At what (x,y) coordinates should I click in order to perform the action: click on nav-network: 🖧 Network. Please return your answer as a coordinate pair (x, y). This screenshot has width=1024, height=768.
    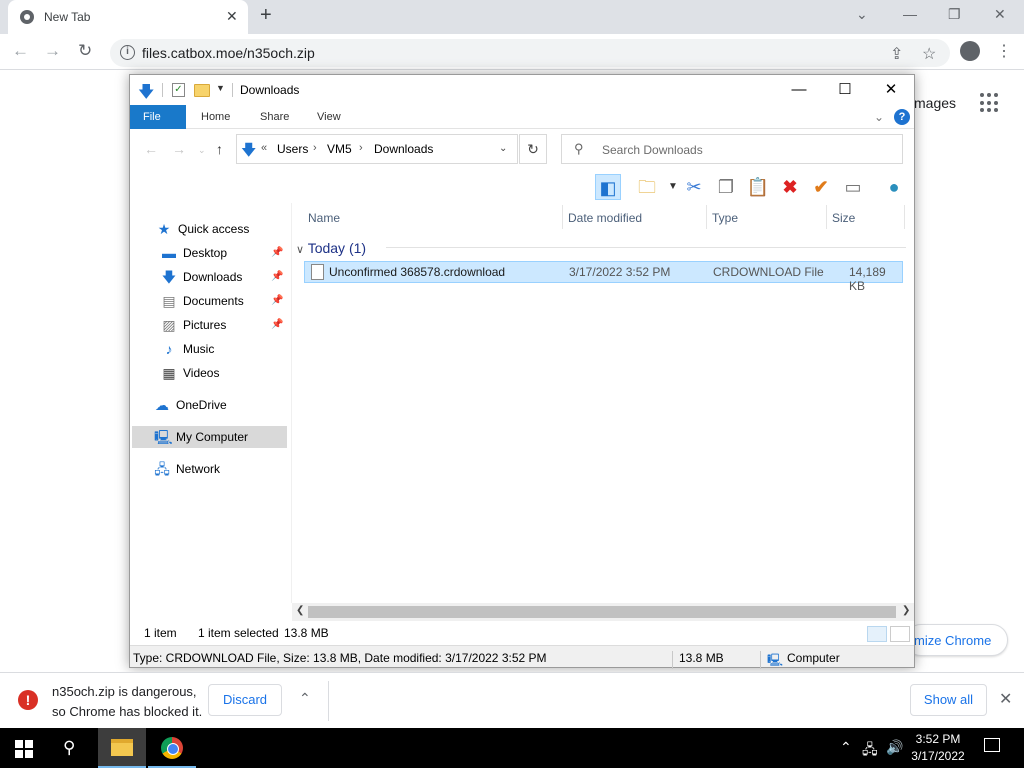
    Looking at the image, I should click on (232, 469).